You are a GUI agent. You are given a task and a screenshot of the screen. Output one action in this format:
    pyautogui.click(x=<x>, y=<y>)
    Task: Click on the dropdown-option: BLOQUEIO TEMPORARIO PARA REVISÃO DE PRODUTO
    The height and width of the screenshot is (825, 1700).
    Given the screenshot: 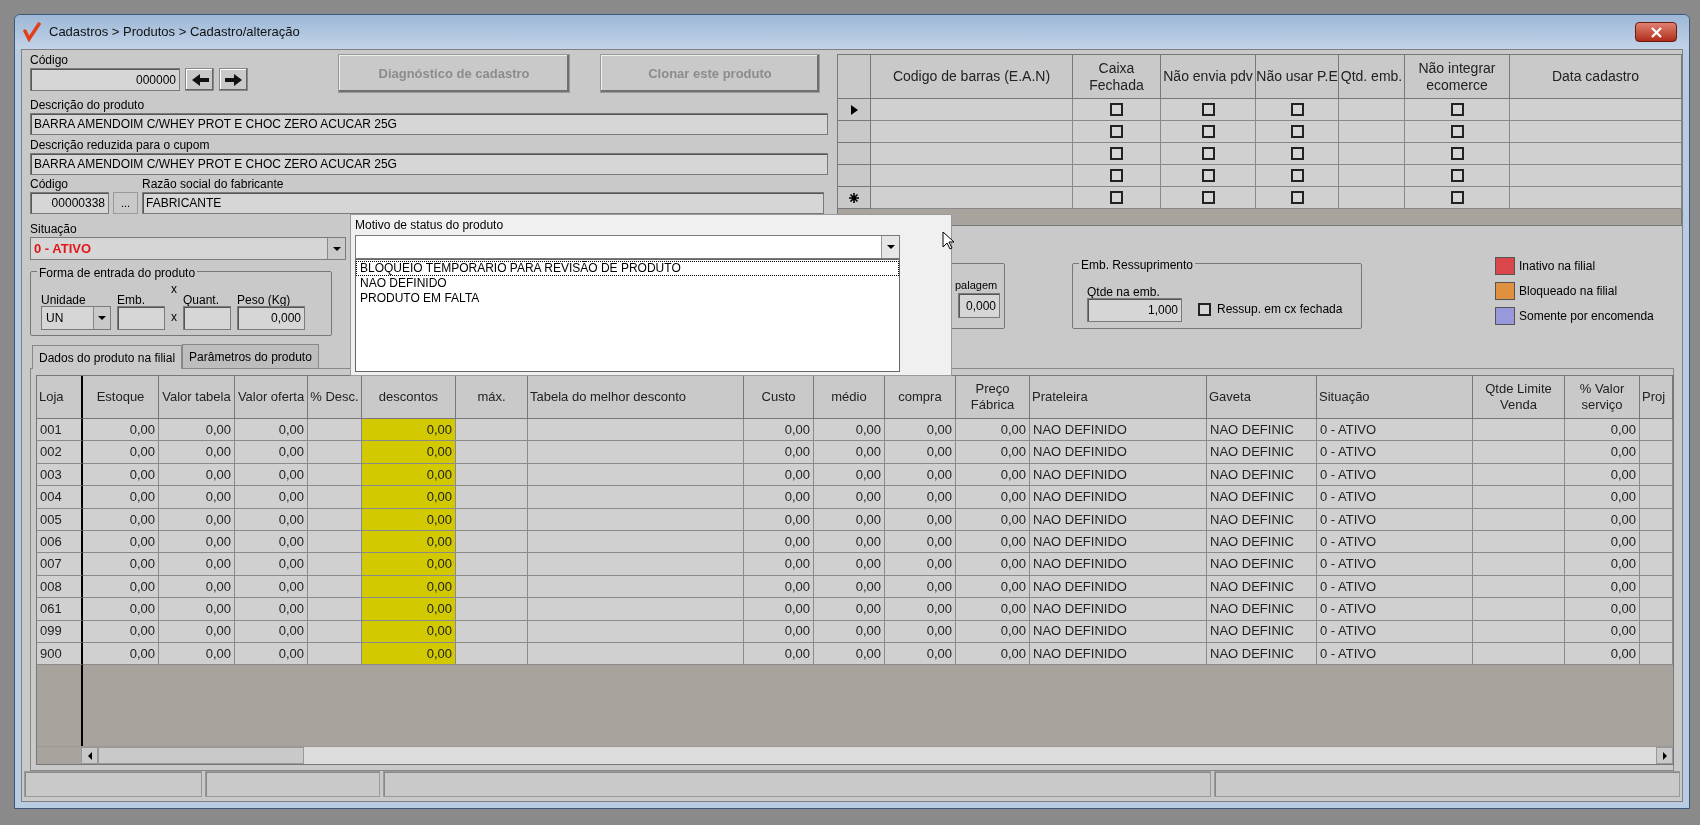 What is the action you would take?
    pyautogui.click(x=627, y=268)
    